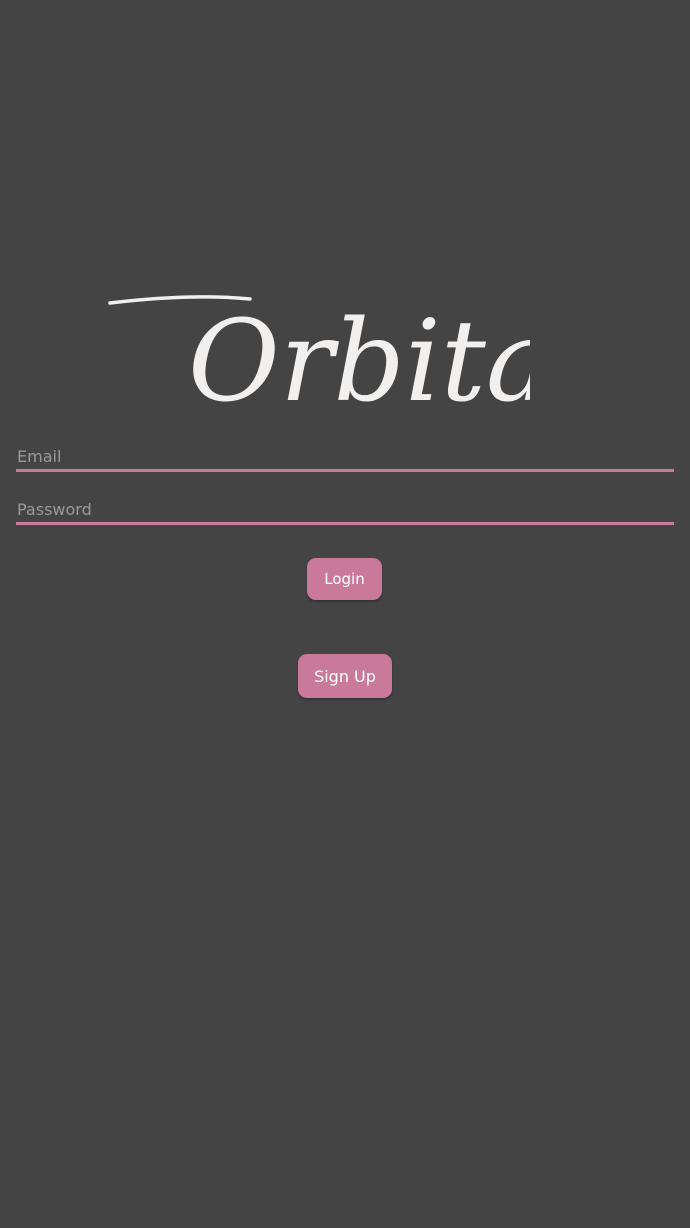 The image size is (690, 1228). Describe the element at coordinates (346, 509) in the screenshot. I see `password-input` at that location.